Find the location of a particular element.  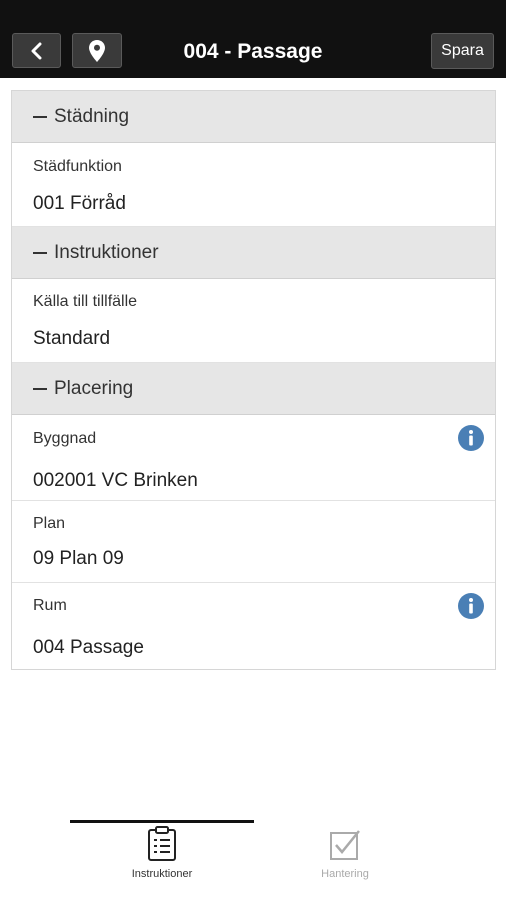

field-value: Standard is located at coordinates (72, 338).